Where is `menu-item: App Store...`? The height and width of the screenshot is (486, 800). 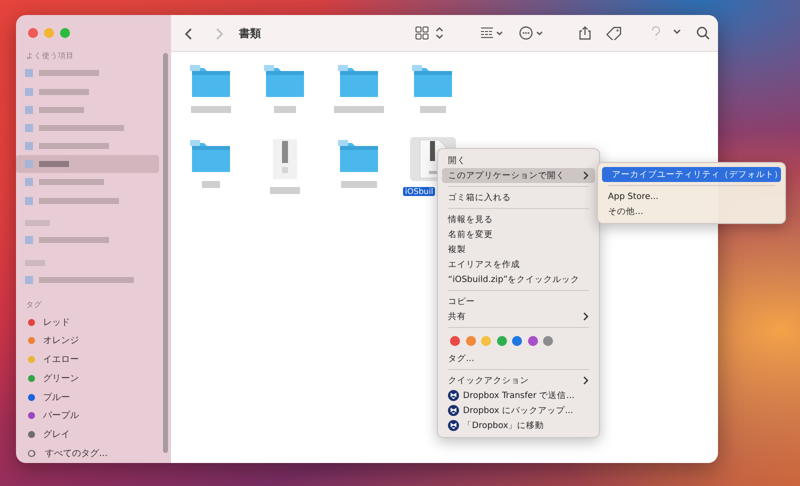 menu-item: App Store... is located at coordinates (691, 196).